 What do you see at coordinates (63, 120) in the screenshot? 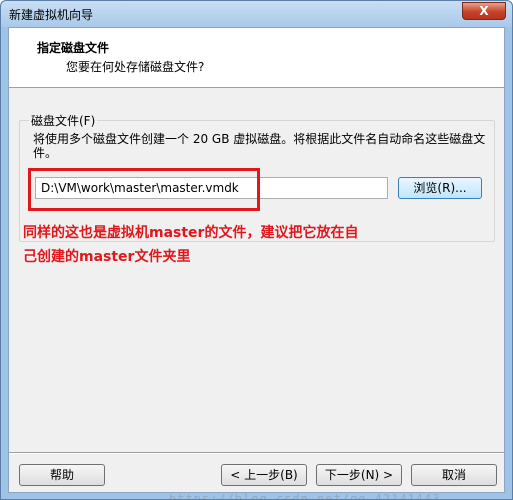
I see `disk-file-group-label: 磁盘文件(F)` at bounding box center [63, 120].